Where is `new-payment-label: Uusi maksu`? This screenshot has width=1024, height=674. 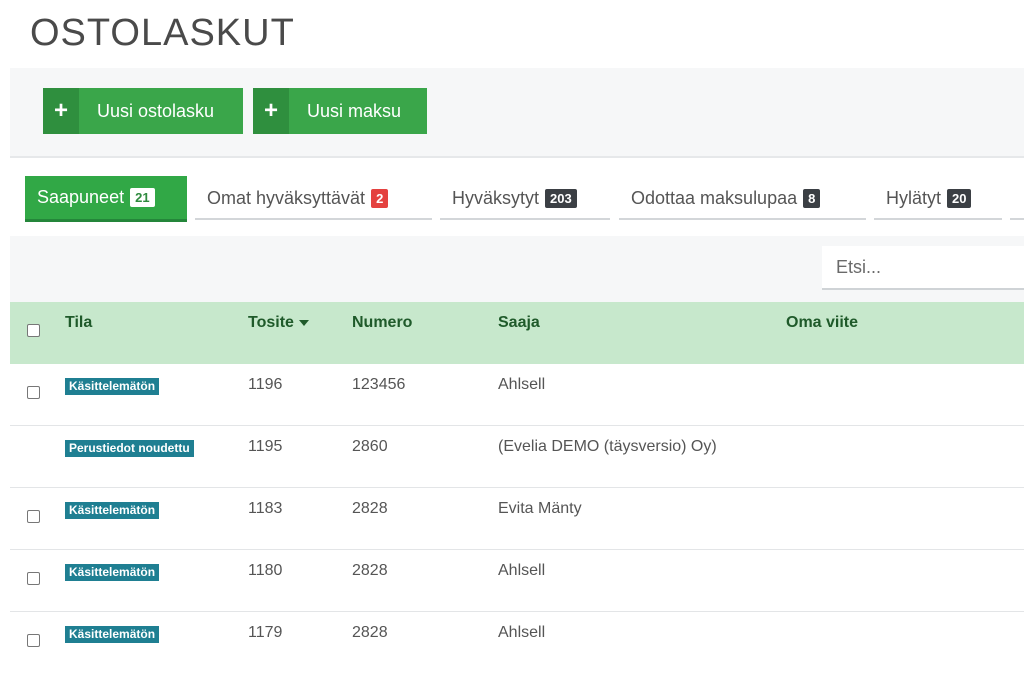
new-payment-label: Uusi maksu is located at coordinates (354, 110).